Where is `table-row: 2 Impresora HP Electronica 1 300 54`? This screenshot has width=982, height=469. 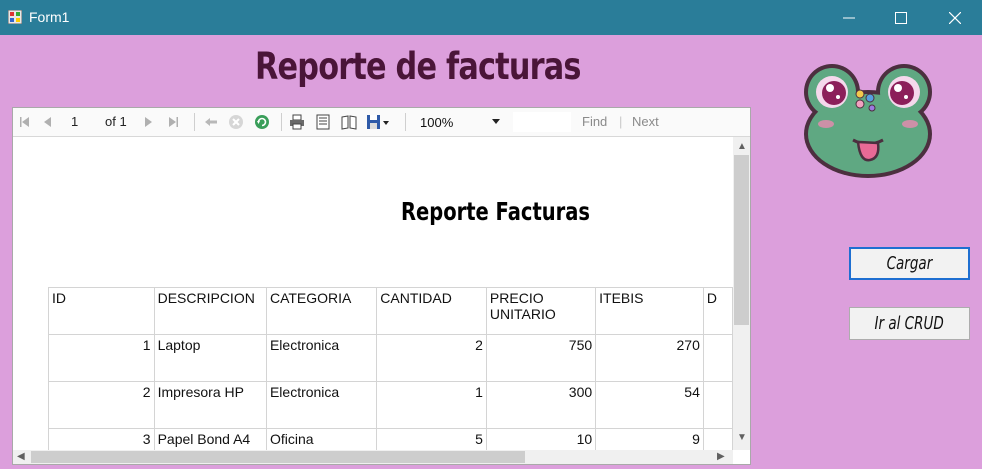
table-row: 2 Impresora HP Electronica 1 300 54 is located at coordinates (390, 405).